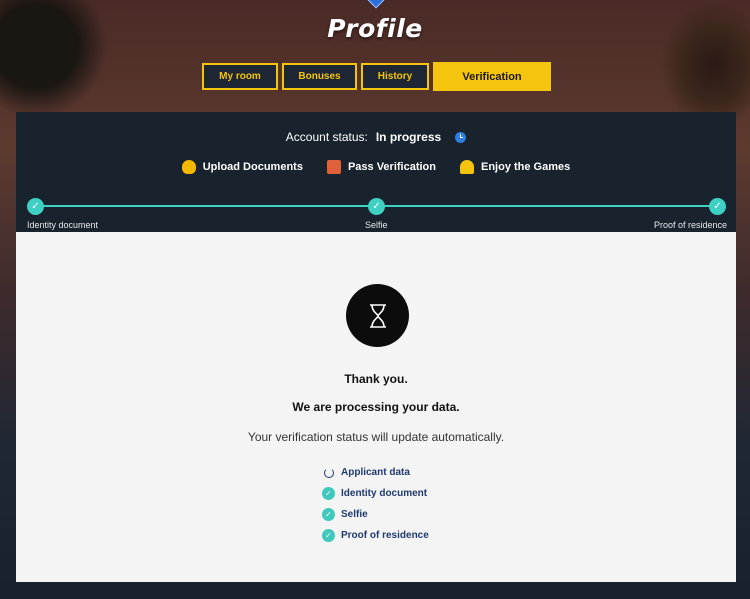 Image resolution: width=750 pixels, height=599 pixels. I want to click on checklist-label: Proof of residence, so click(385, 535).